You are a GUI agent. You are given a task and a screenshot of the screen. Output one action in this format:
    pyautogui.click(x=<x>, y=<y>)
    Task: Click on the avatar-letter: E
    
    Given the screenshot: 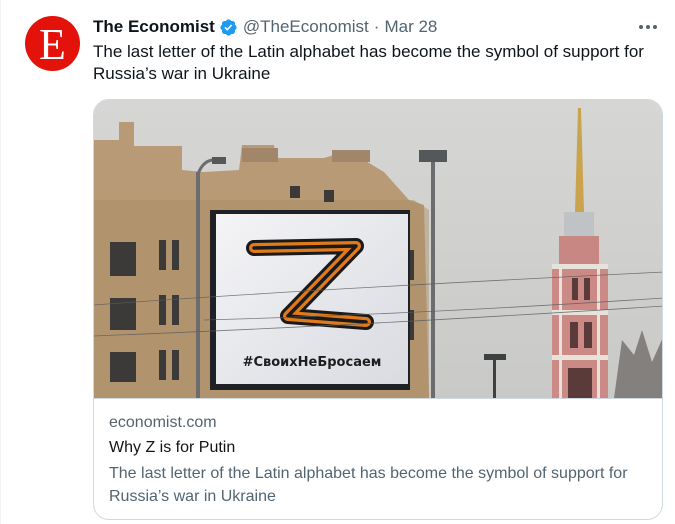 What is the action you would take?
    pyautogui.click(x=52, y=44)
    